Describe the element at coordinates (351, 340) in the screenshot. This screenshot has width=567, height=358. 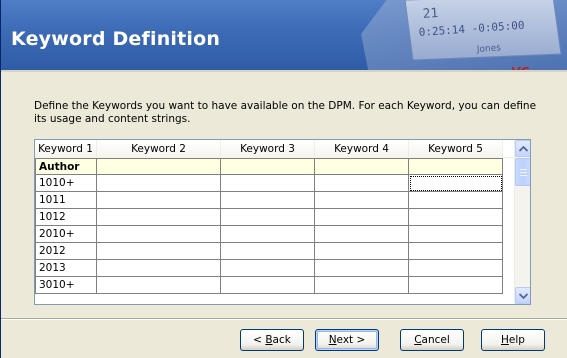
I see `next-label: ext >` at that location.